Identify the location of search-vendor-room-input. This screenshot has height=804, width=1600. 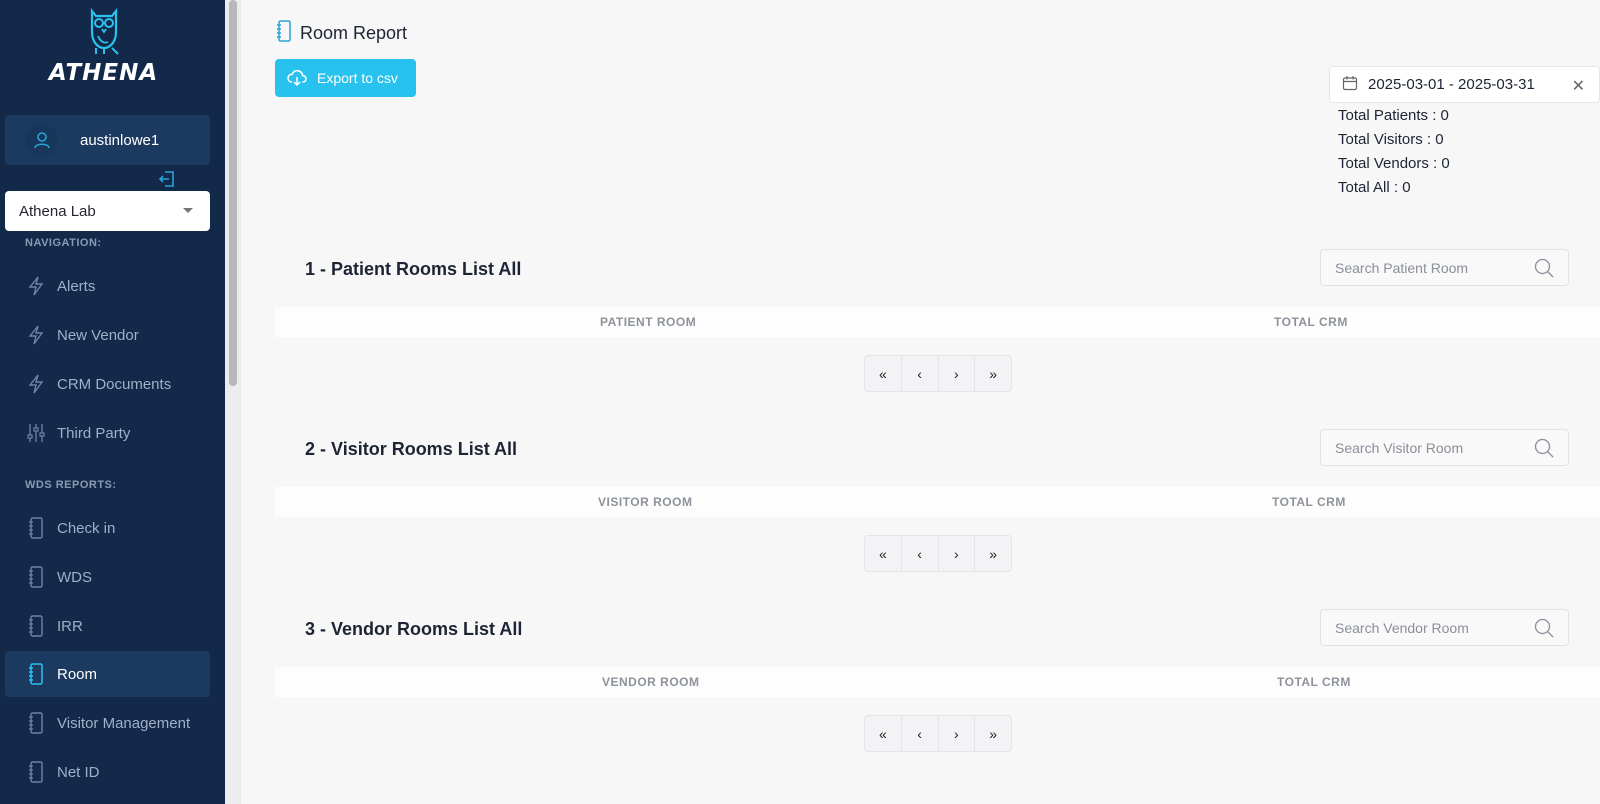
(1421, 627).